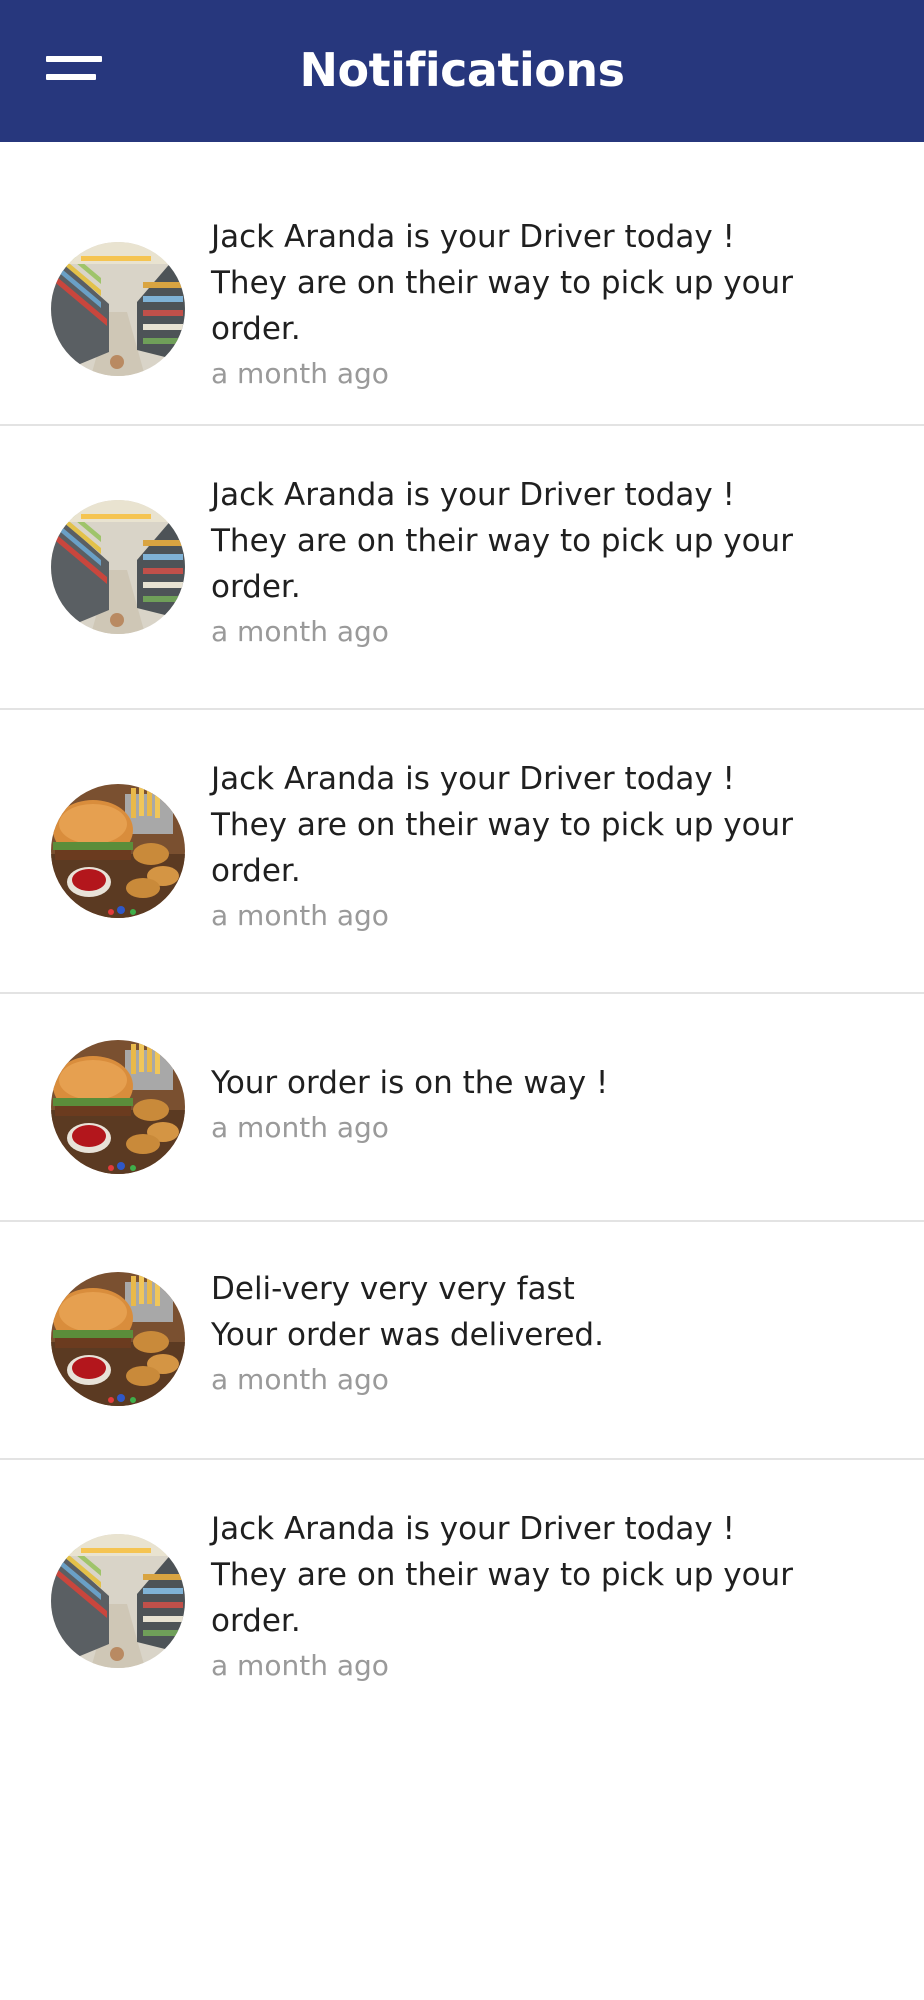  I want to click on notification-message-line: Your order was delivered., so click(407, 1335).